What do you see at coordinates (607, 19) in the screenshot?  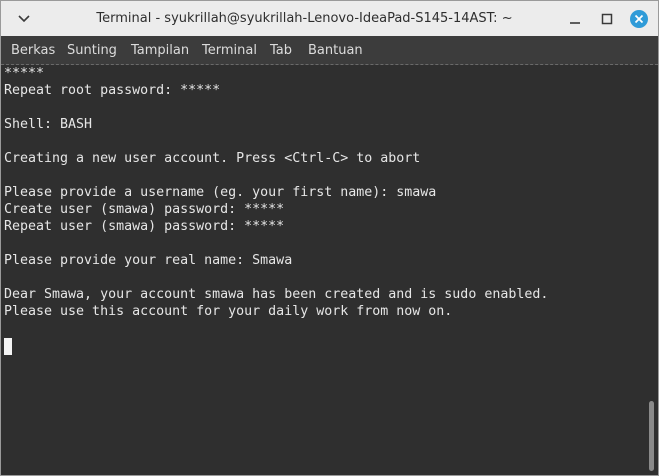 I see `maximize-icon` at bounding box center [607, 19].